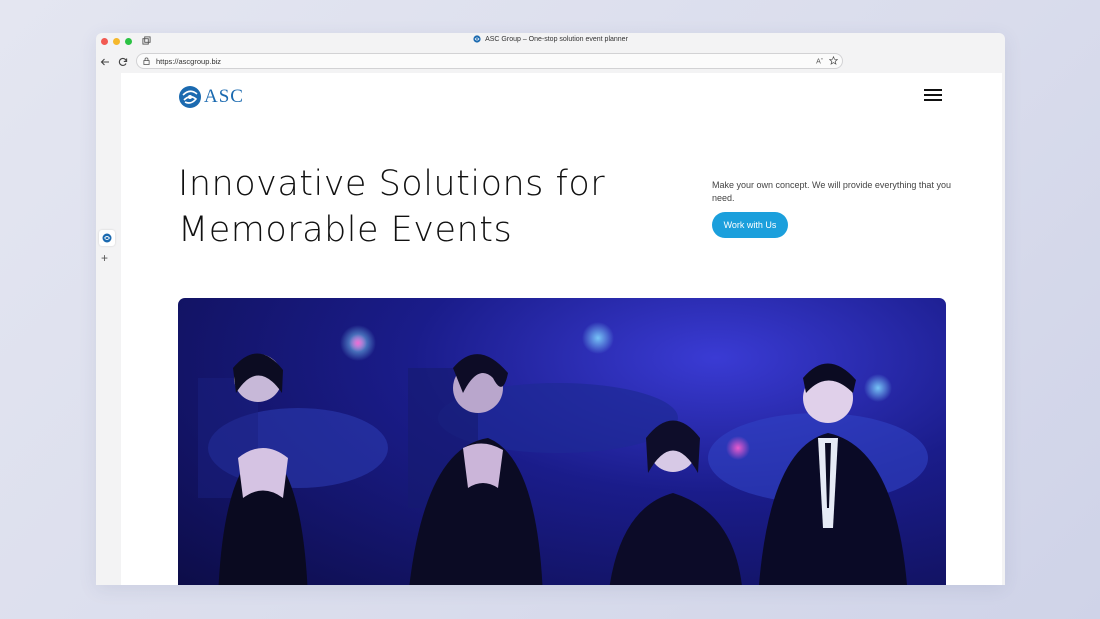  Describe the element at coordinates (833, 61) in the screenshot. I see `favorite-star-icon` at that location.